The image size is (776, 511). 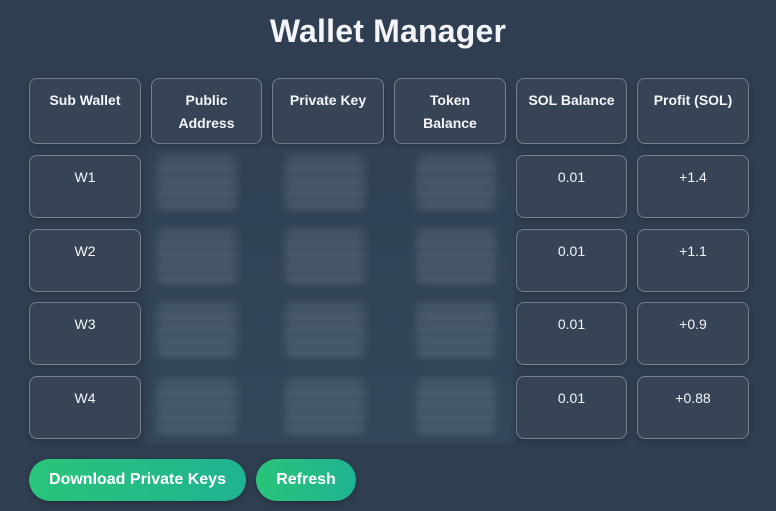 What do you see at coordinates (85, 111) in the screenshot?
I see `header-sub-wallet: Sub Wallet` at bounding box center [85, 111].